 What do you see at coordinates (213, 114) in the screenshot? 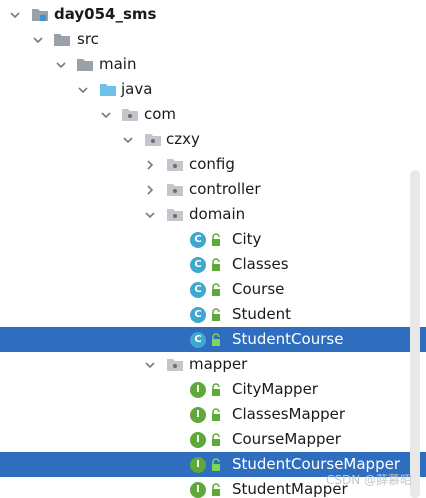
I see `tree-node-com: com` at bounding box center [213, 114].